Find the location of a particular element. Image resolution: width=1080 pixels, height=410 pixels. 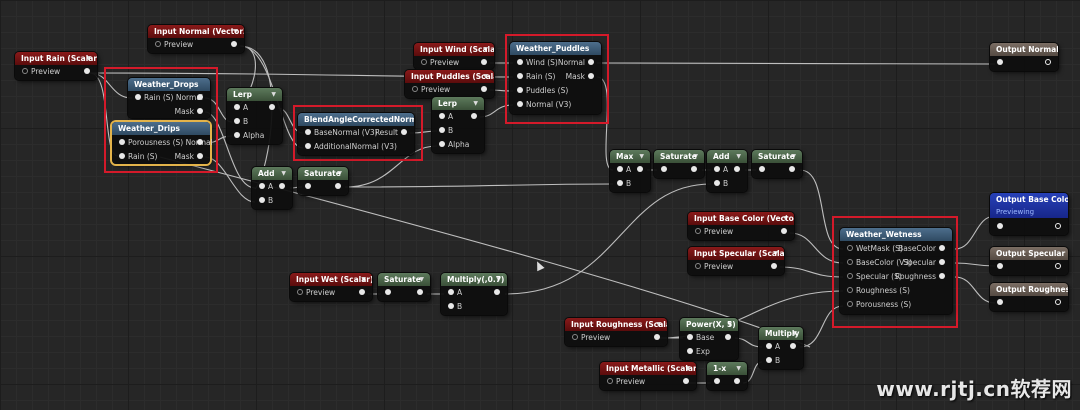

input-normal-node: ▼ Input Normal (Vector3) Preview is located at coordinates (196, 39).